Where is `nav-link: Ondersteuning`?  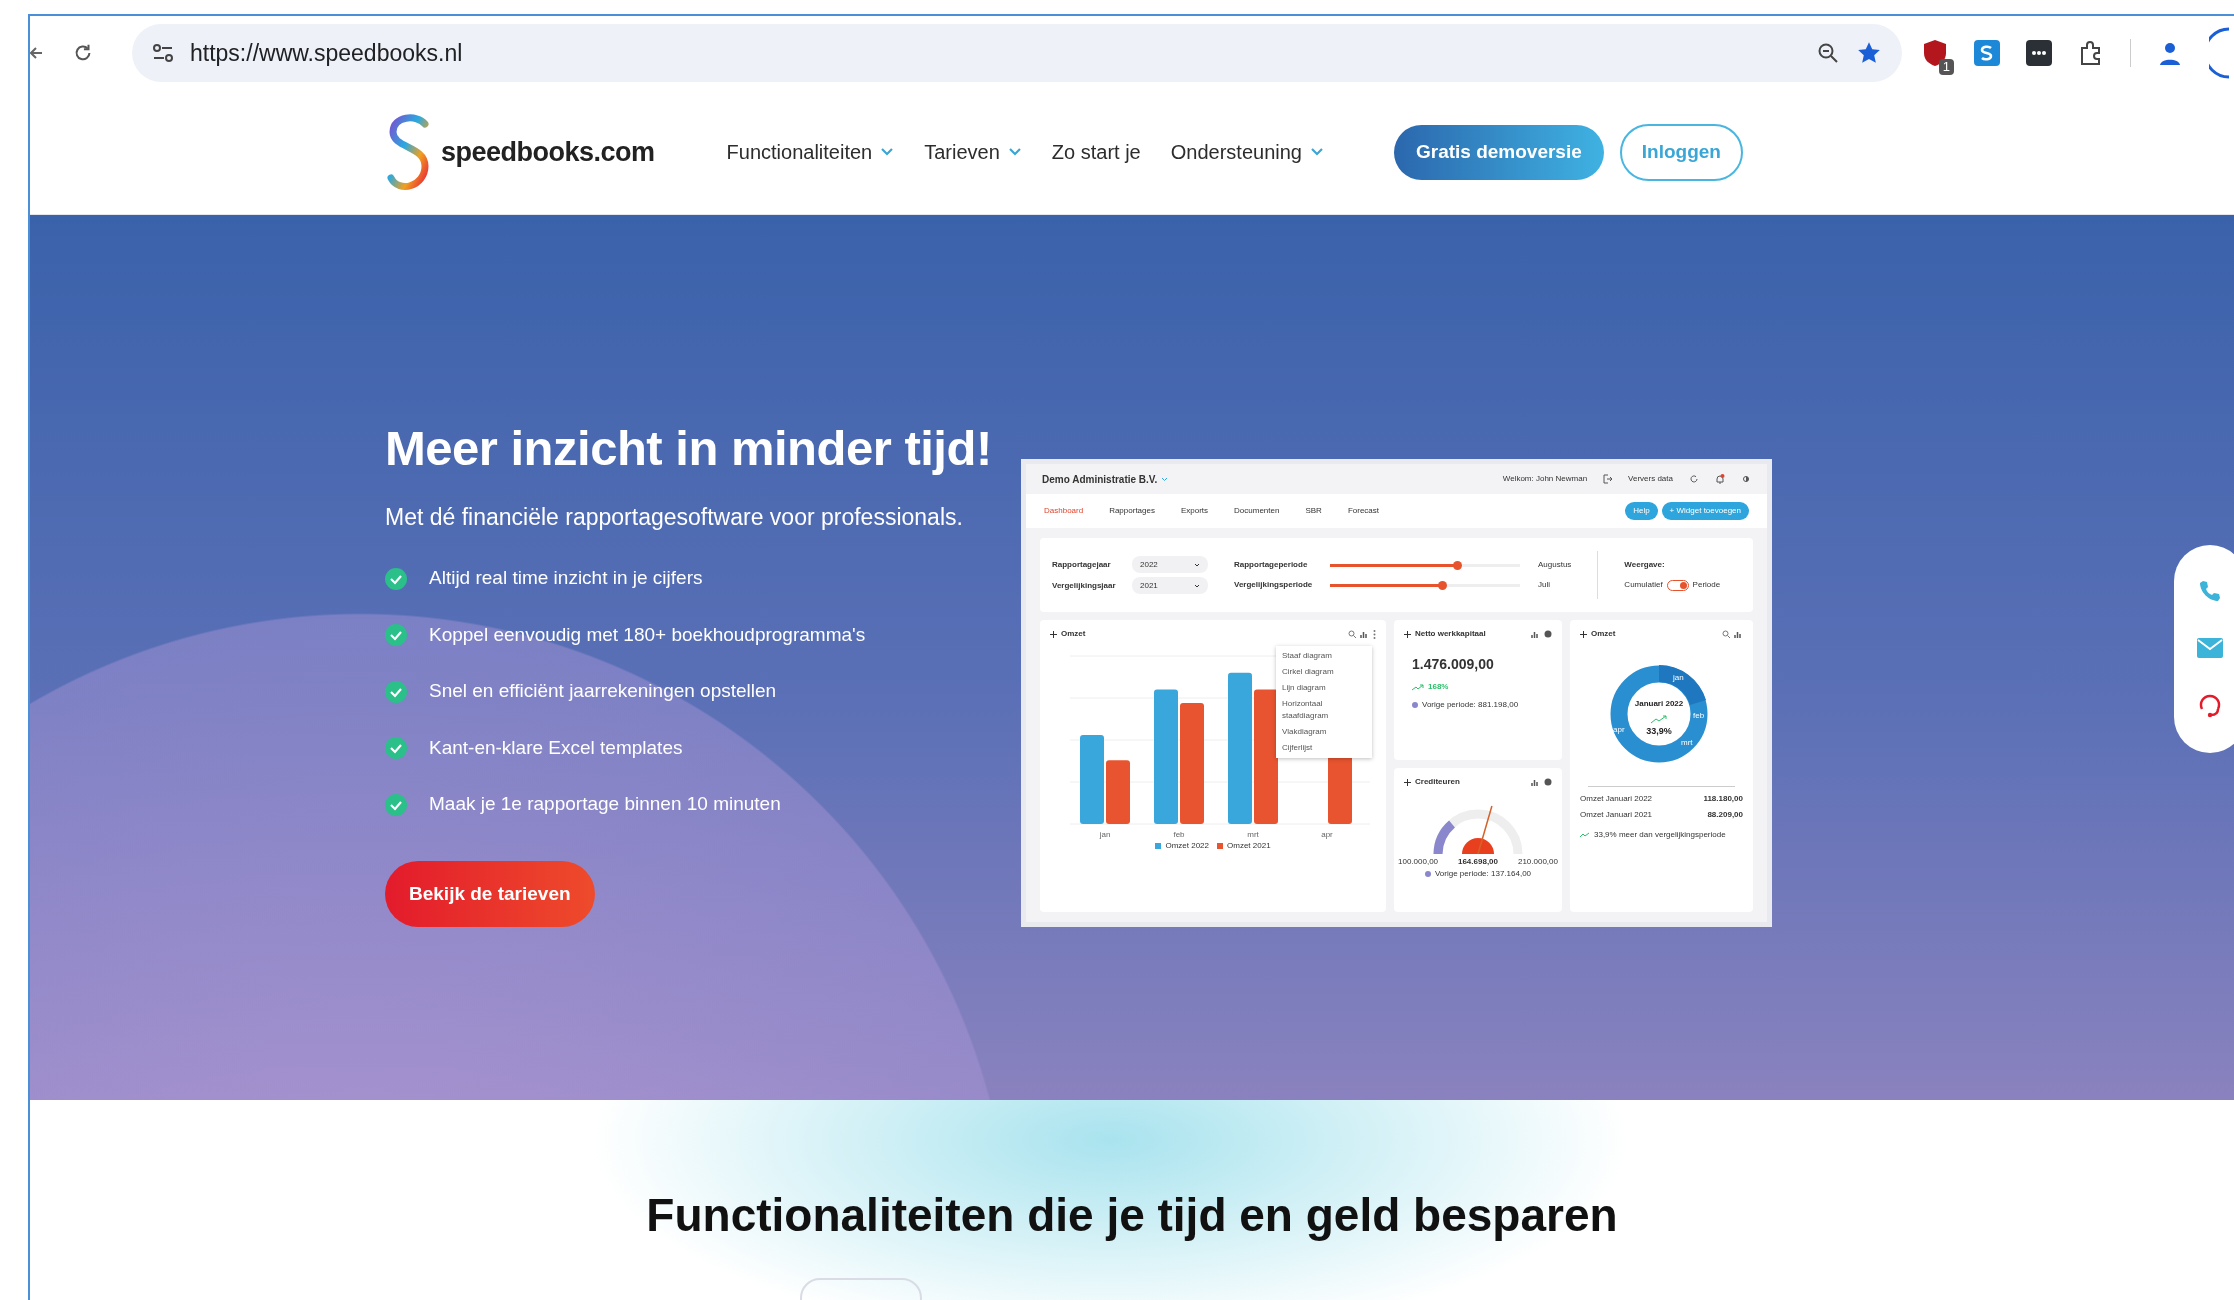 nav-link: Ondersteuning is located at coordinates (1247, 152).